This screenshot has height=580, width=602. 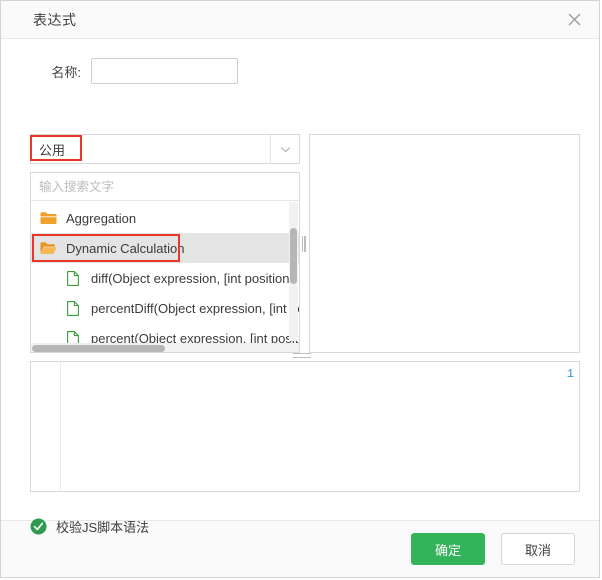 I want to click on tree-vertical-scrollbar-thumb, so click(x=293, y=256).